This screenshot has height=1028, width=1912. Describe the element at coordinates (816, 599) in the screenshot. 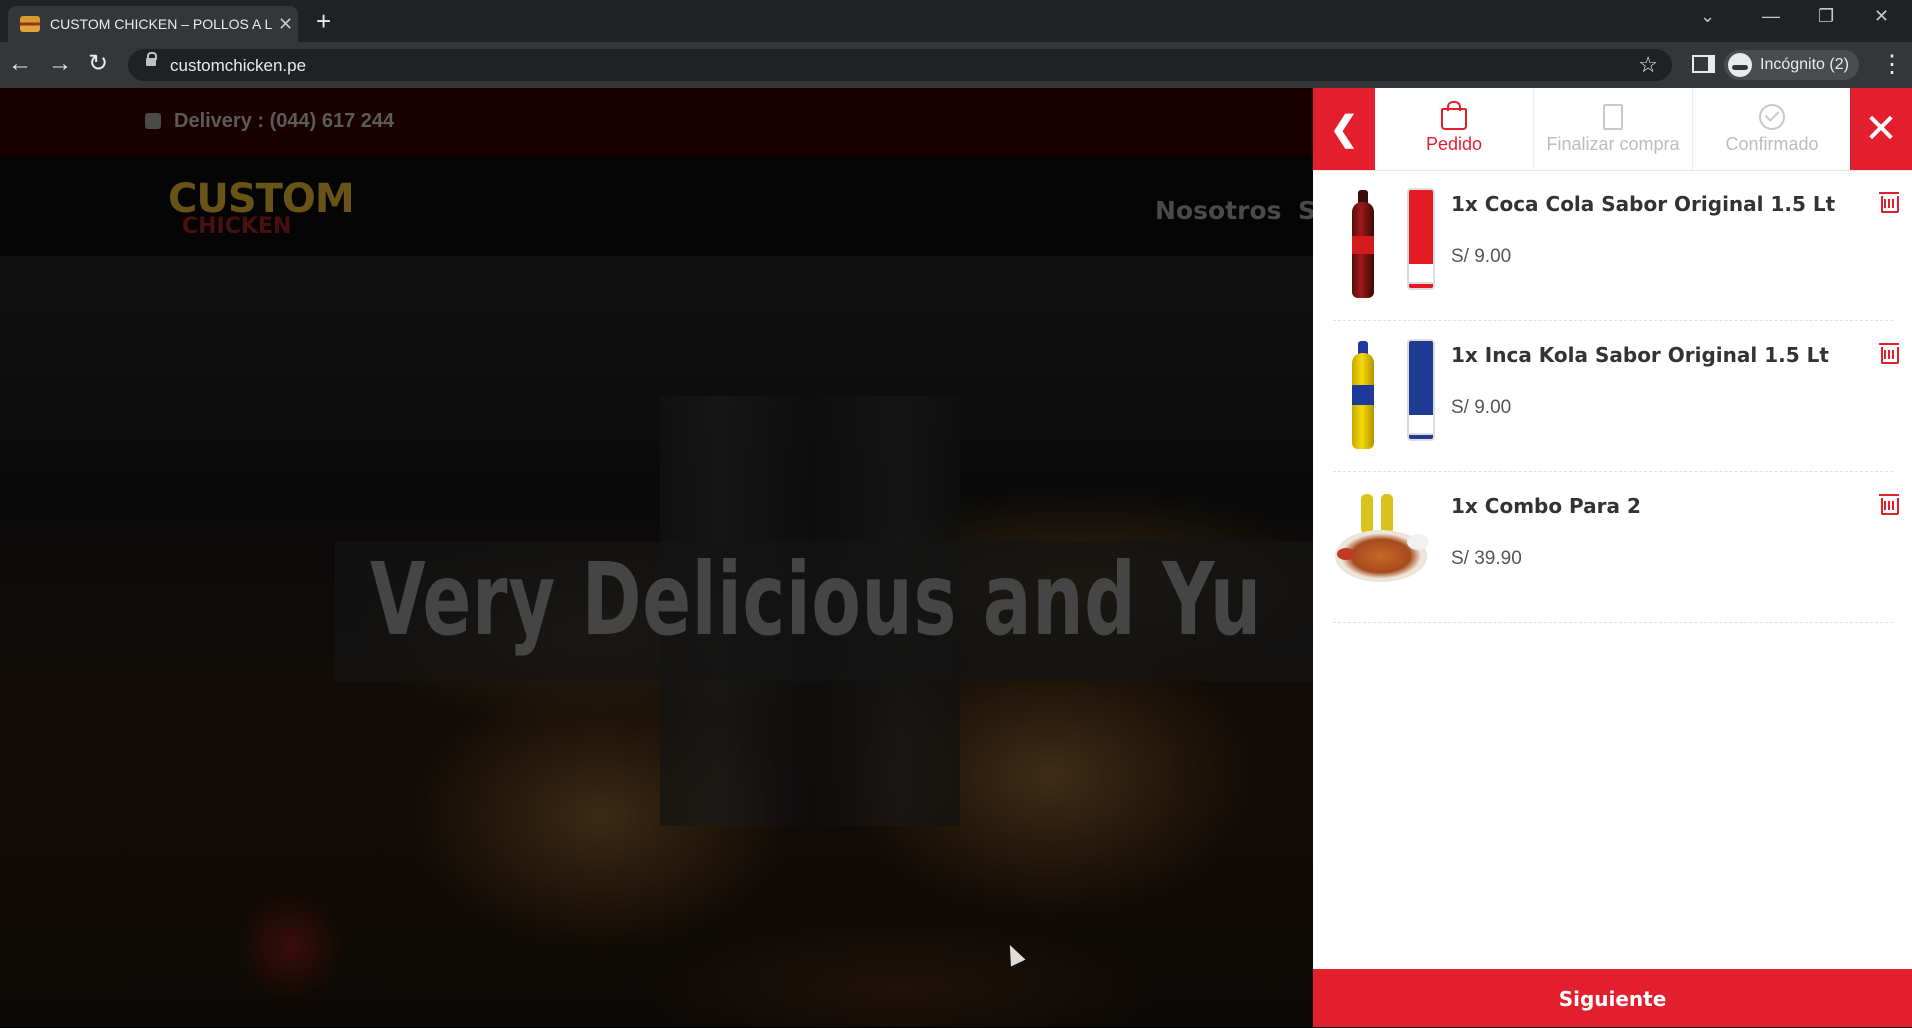

I see `hero-title: Very Delicious and Yu` at that location.